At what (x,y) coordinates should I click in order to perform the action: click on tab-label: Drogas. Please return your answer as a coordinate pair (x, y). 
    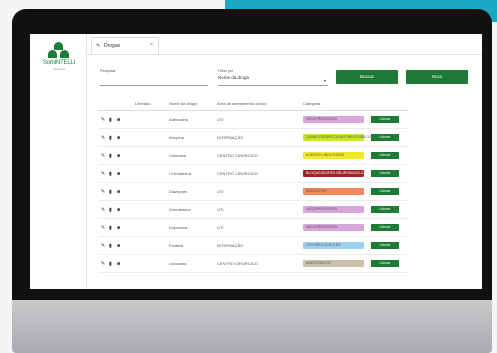
    Looking at the image, I should click on (112, 46).